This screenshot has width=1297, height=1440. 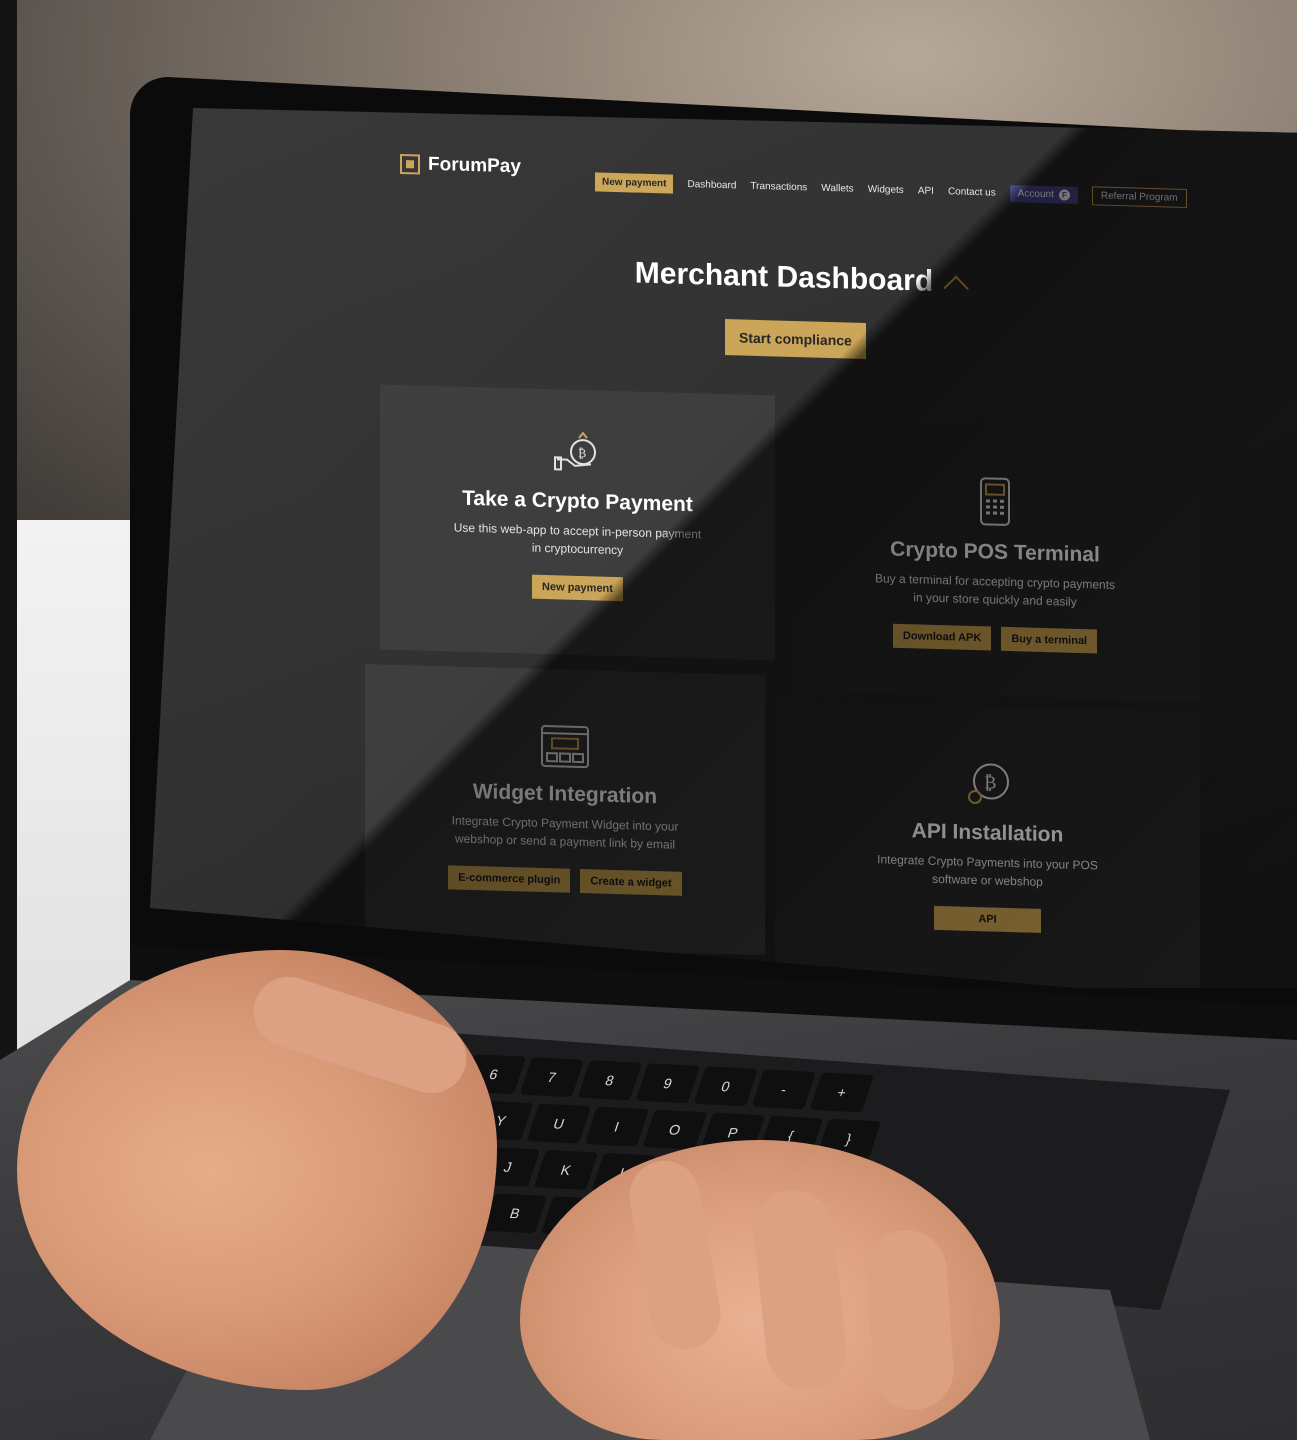 I want to click on nav-item-contact: Contact us, so click(x=972, y=192).